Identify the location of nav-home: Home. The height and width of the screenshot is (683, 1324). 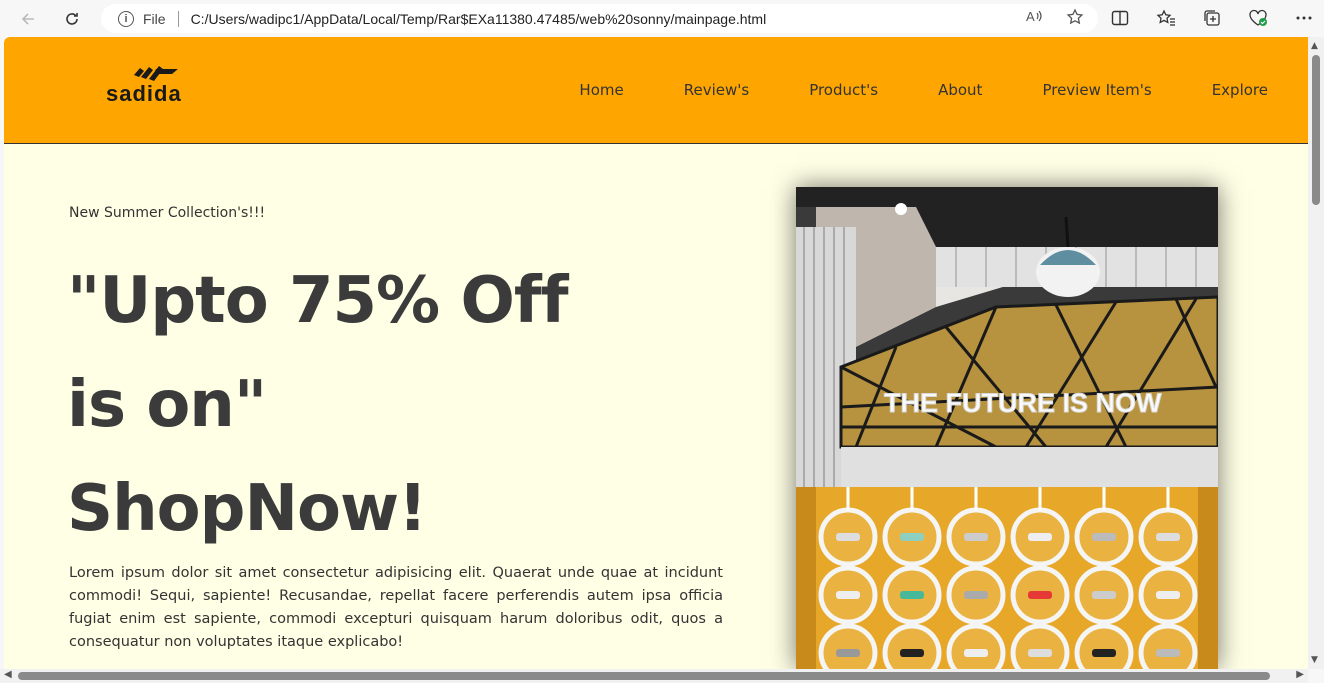
(601, 90).